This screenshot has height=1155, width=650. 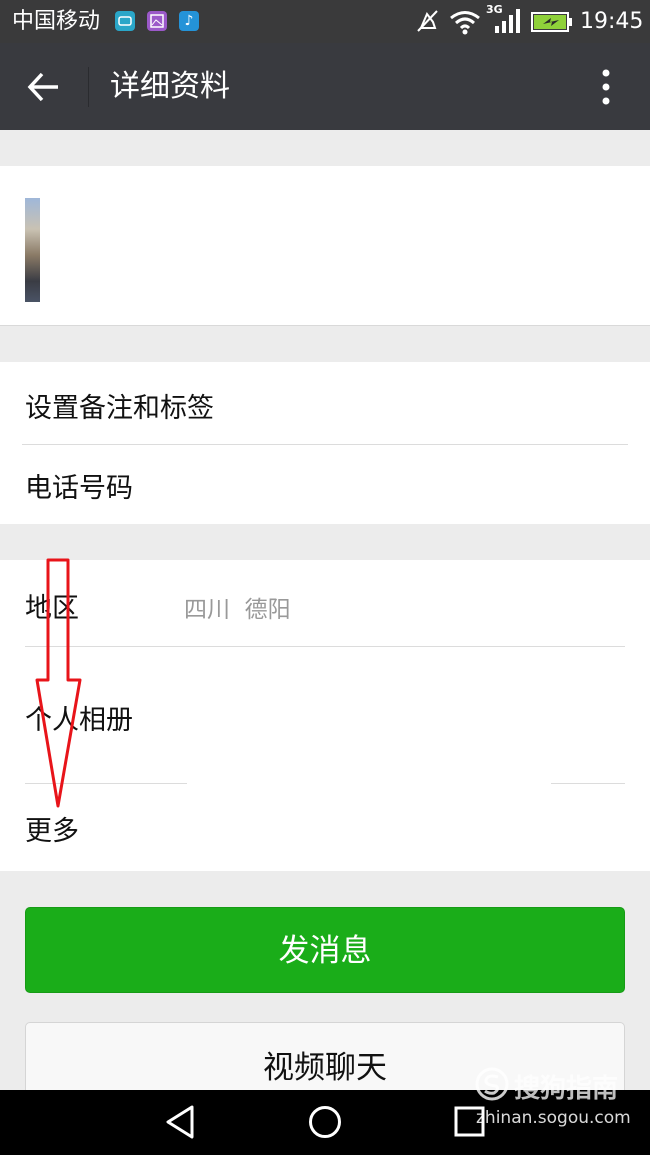 What do you see at coordinates (44, 87) in the screenshot?
I see `arrow-left-icon` at bounding box center [44, 87].